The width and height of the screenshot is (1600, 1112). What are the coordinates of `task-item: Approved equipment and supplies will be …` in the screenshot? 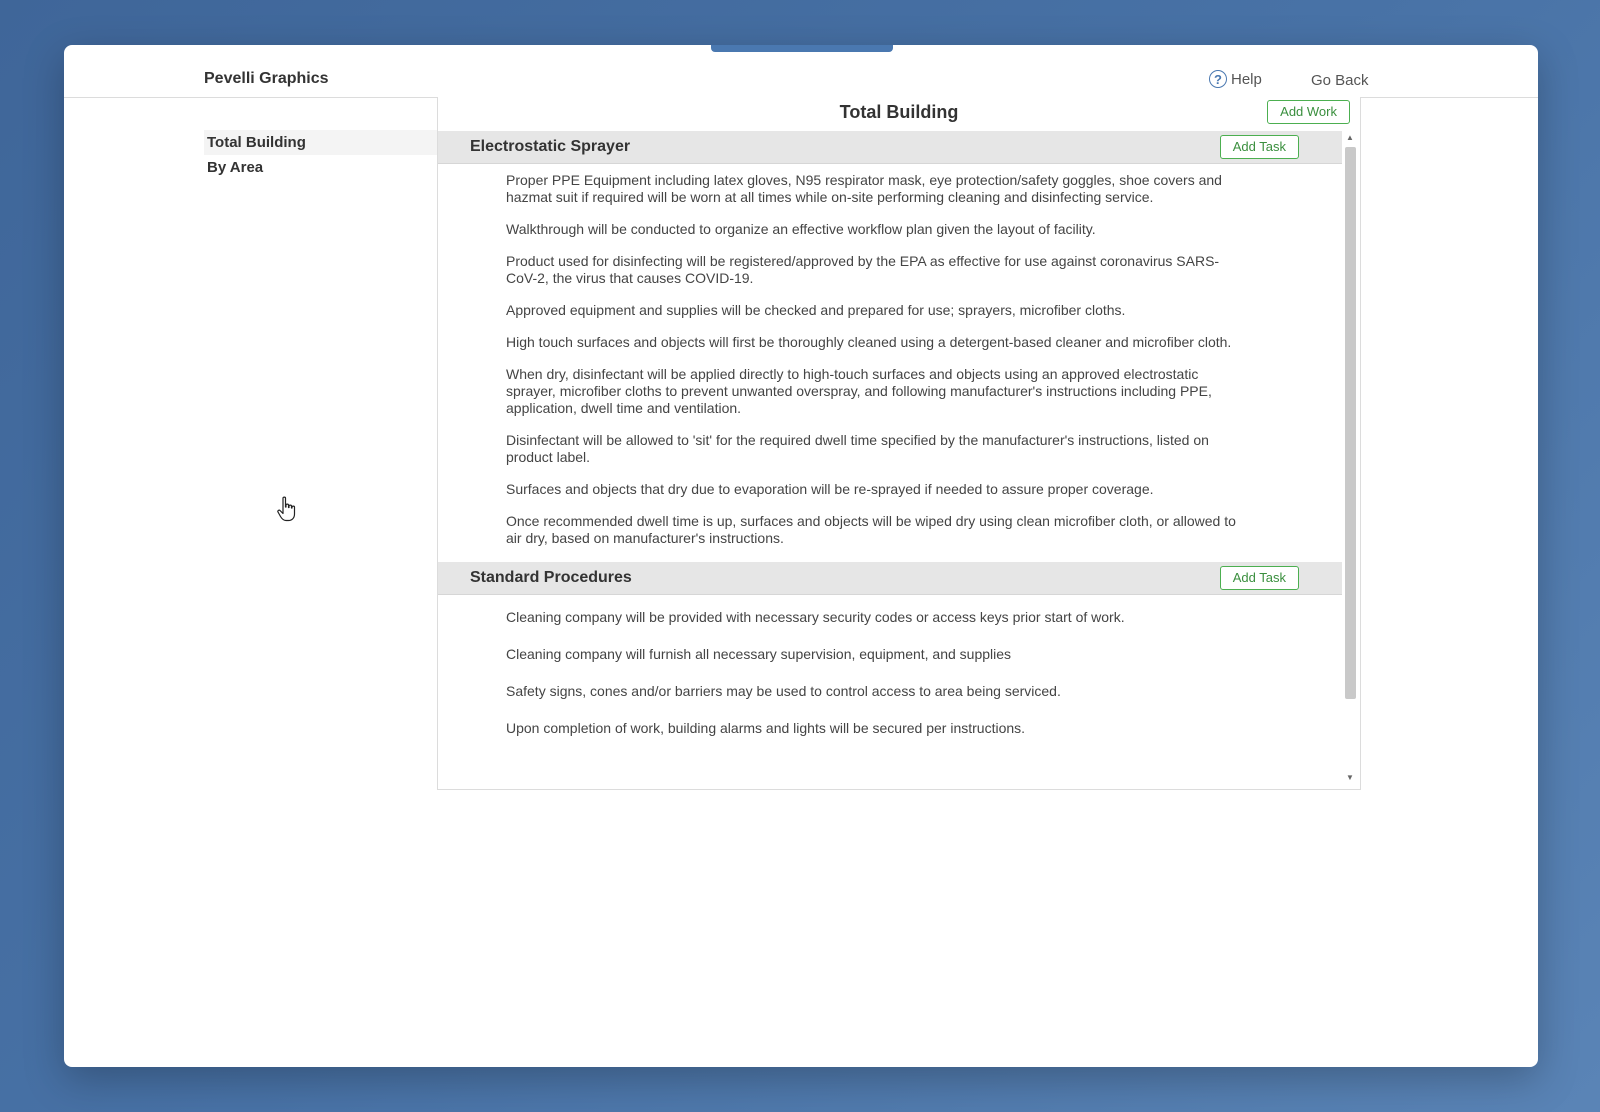 It's located at (876, 310).